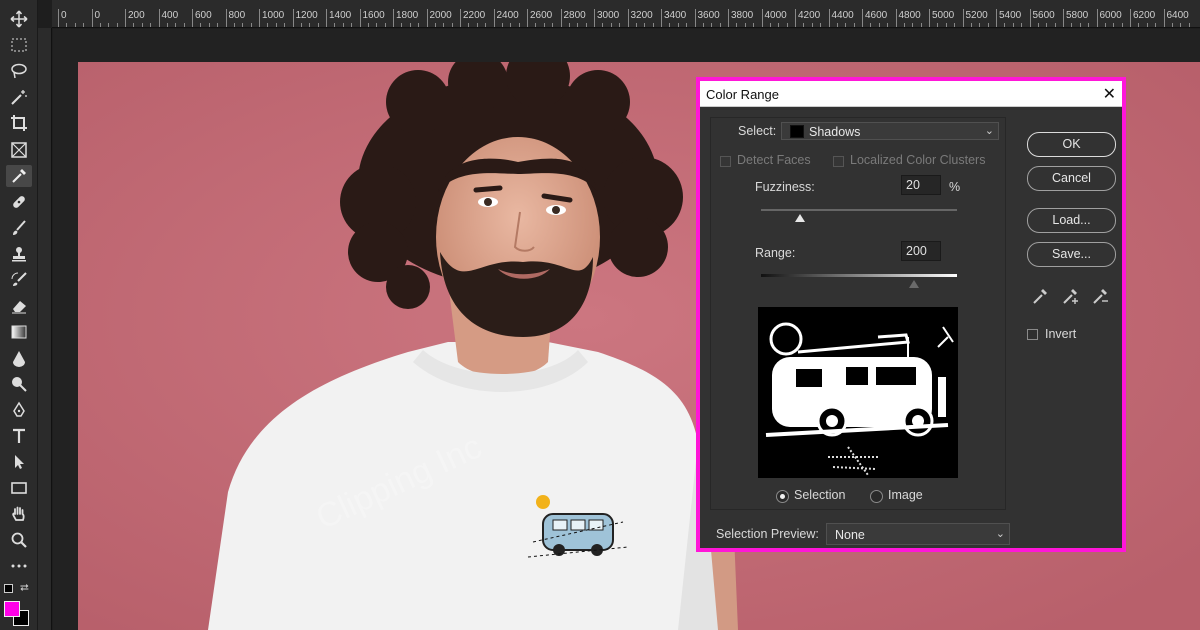 The height and width of the screenshot is (630, 1200). I want to click on hand-icon, so click(19, 514).